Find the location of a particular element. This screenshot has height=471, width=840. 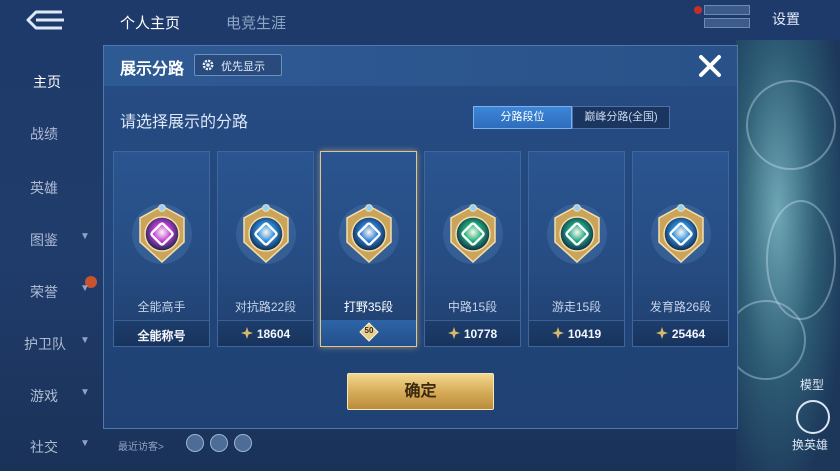

lane-card: 对抗路22段 18604 is located at coordinates (265, 249).